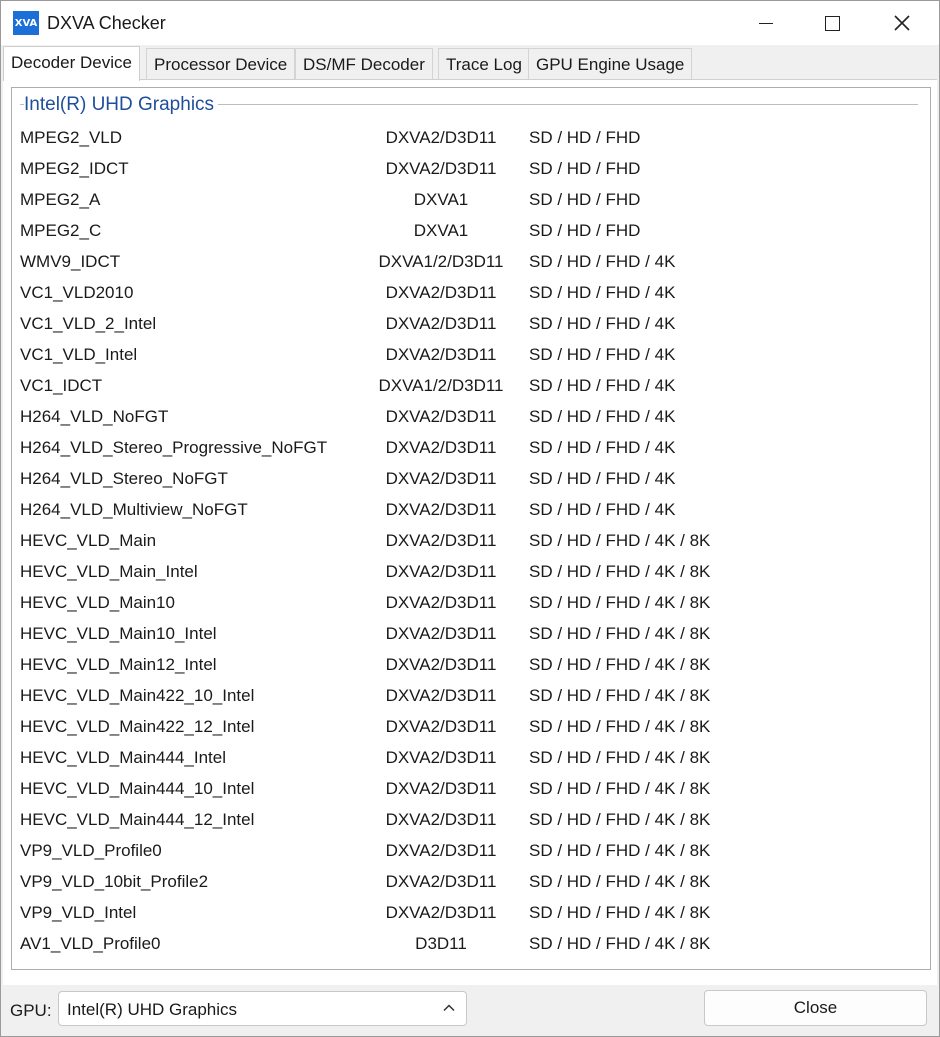 Image resolution: width=940 pixels, height=1037 pixels. Describe the element at coordinates (471, 139) in the screenshot. I see `list-item: MPEG2_VLD DXVA2/D3D11 SD / HD / FHD` at that location.